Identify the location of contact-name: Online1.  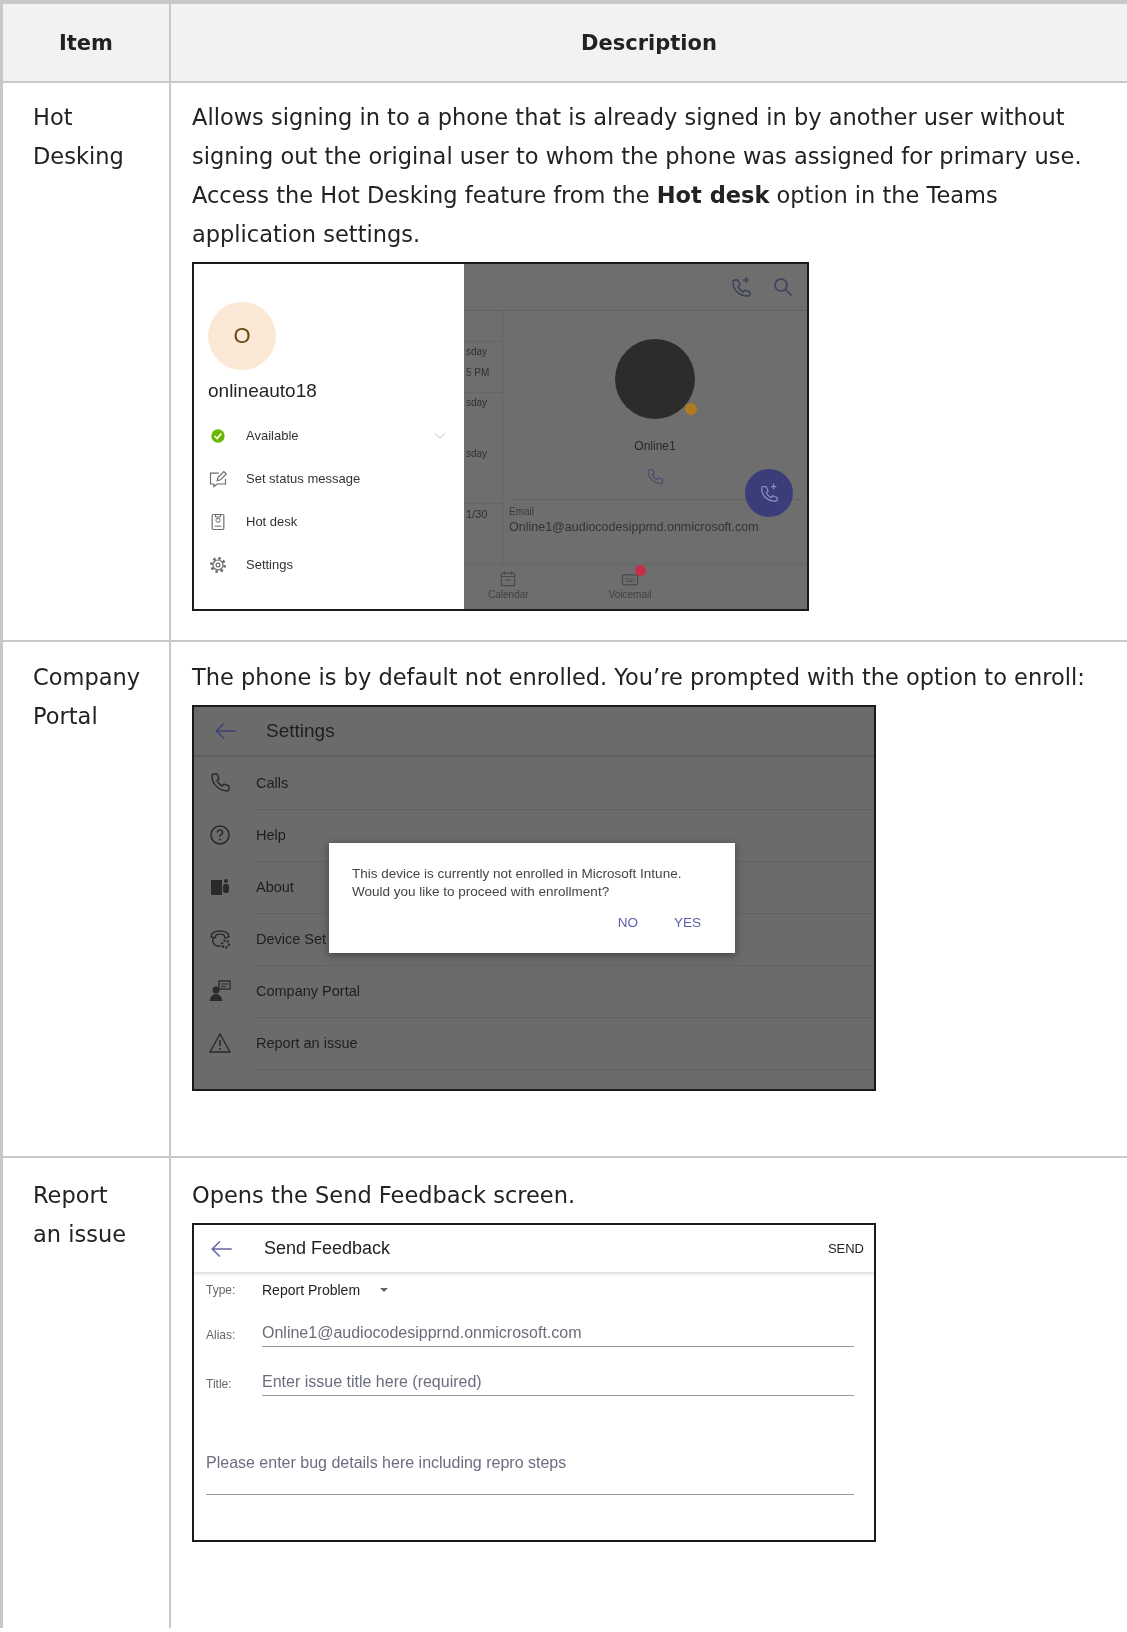
(655, 446).